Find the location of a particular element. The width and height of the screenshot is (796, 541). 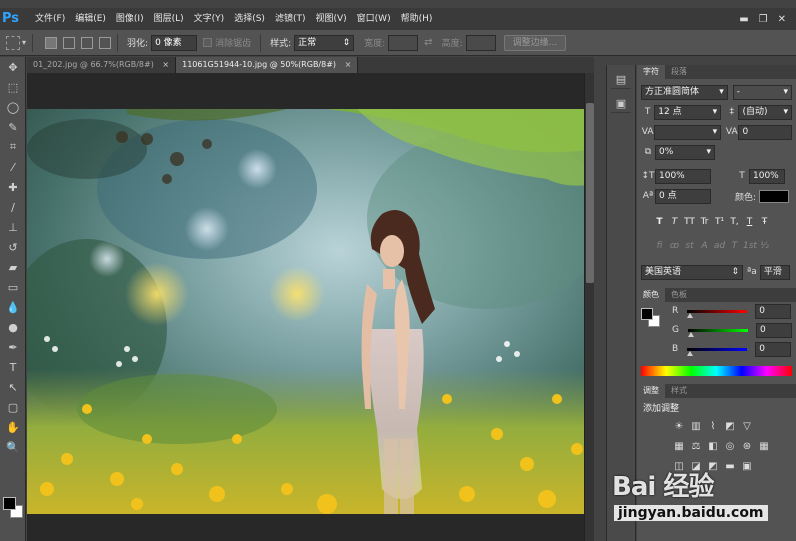

marquee-tool-icon: ⬚ is located at coordinates (13, 87).